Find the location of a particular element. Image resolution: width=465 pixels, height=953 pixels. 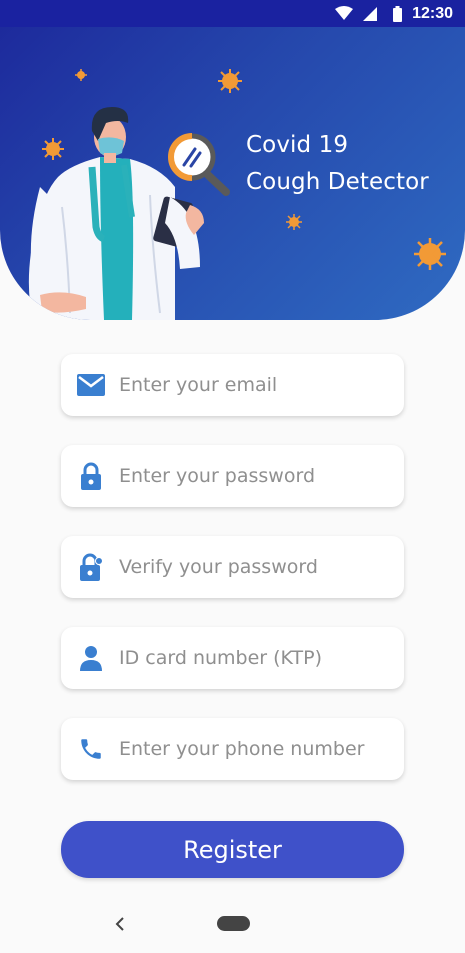

email-icon is located at coordinates (91, 385).